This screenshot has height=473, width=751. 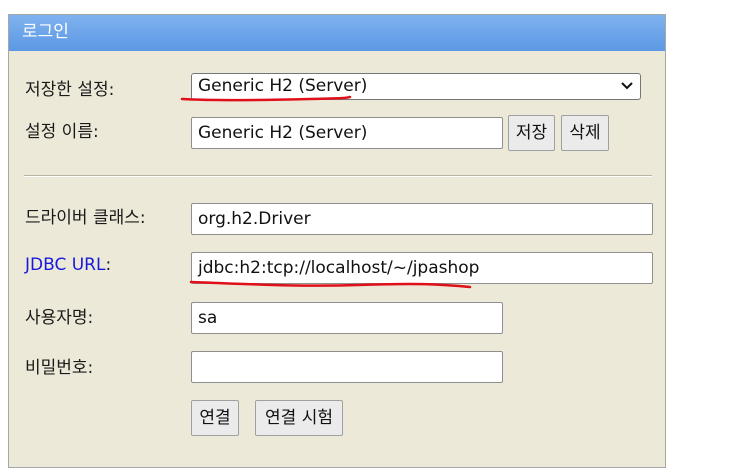 I want to click on saved-settings-select: Generic H2 (Server), so click(x=416, y=86).